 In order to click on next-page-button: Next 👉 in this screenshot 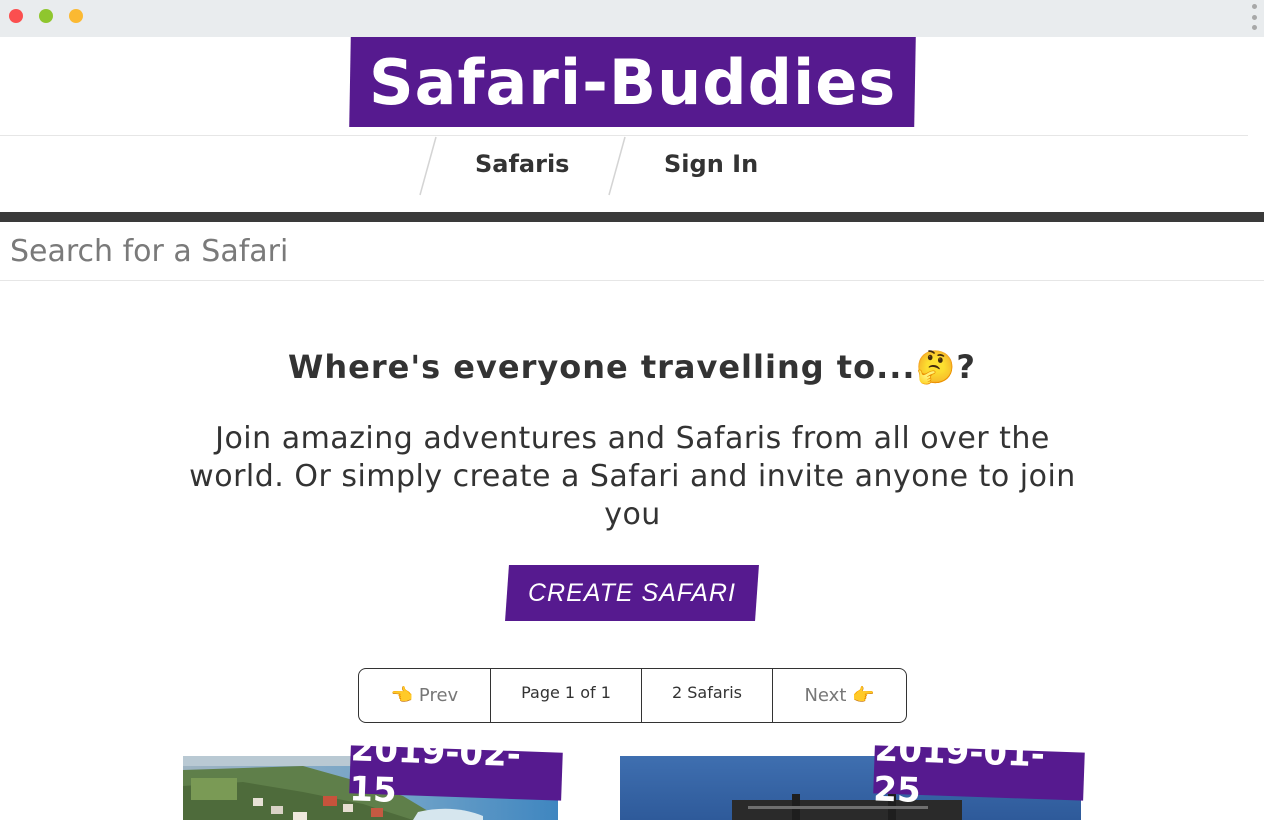, I will do `click(839, 695)`.